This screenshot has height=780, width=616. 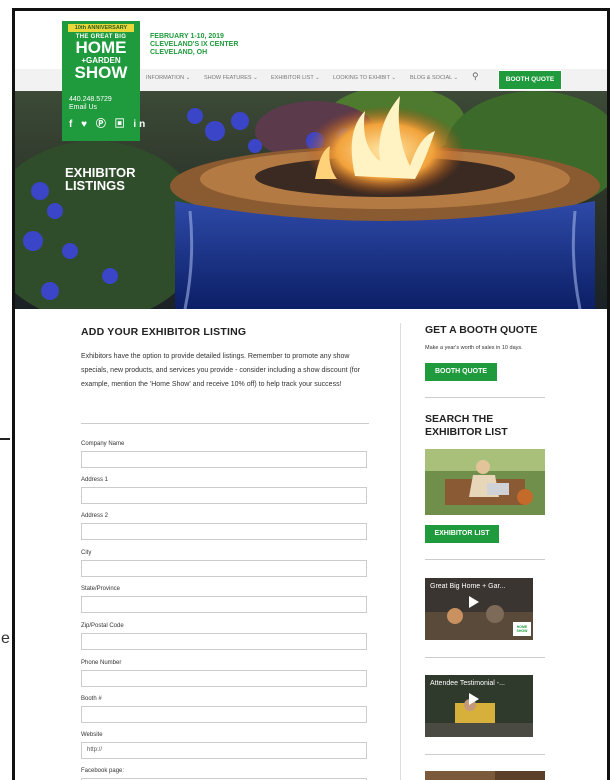 I want to click on woman-with-laptop-photo, so click(x=485, y=482).